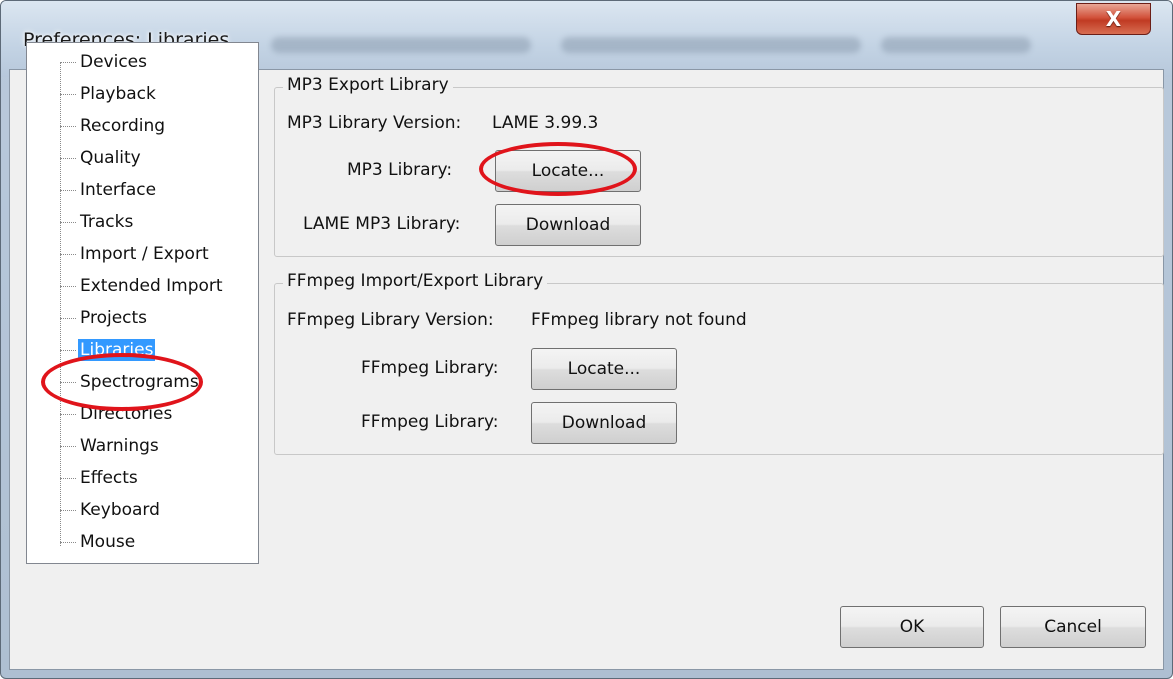 Image resolution: width=1173 pixels, height=679 pixels. Describe the element at coordinates (114, 318) in the screenshot. I see `tree-item-label: Projects` at that location.